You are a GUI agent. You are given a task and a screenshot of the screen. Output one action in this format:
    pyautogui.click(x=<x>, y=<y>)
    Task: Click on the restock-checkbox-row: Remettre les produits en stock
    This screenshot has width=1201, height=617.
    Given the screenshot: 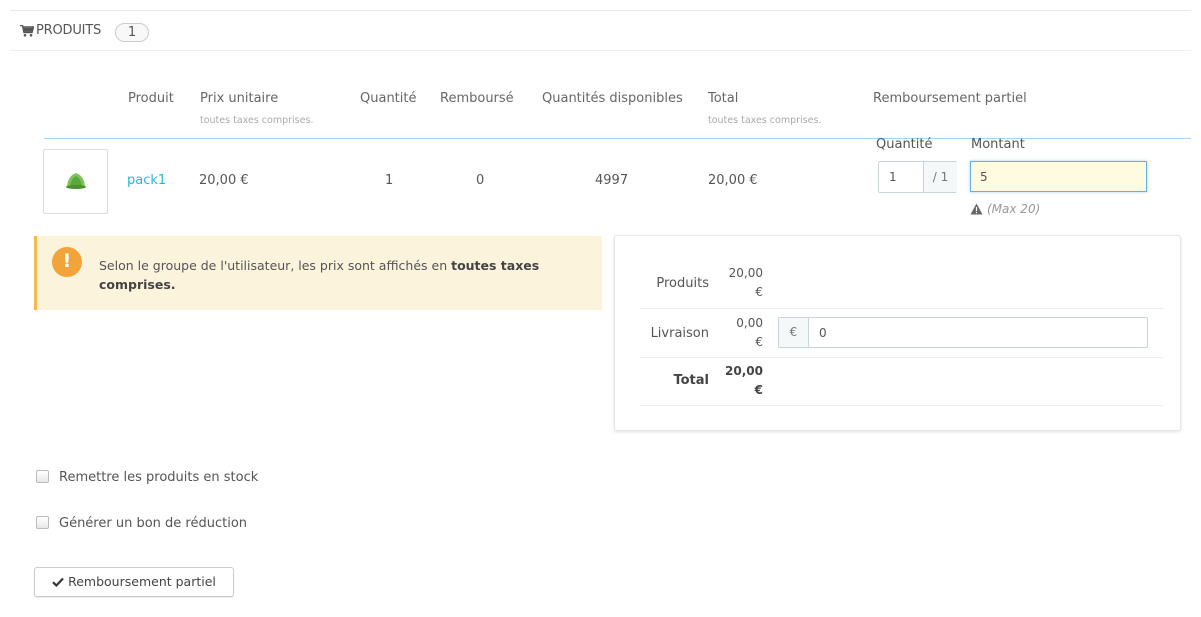 What is the action you would take?
    pyautogui.click(x=147, y=477)
    